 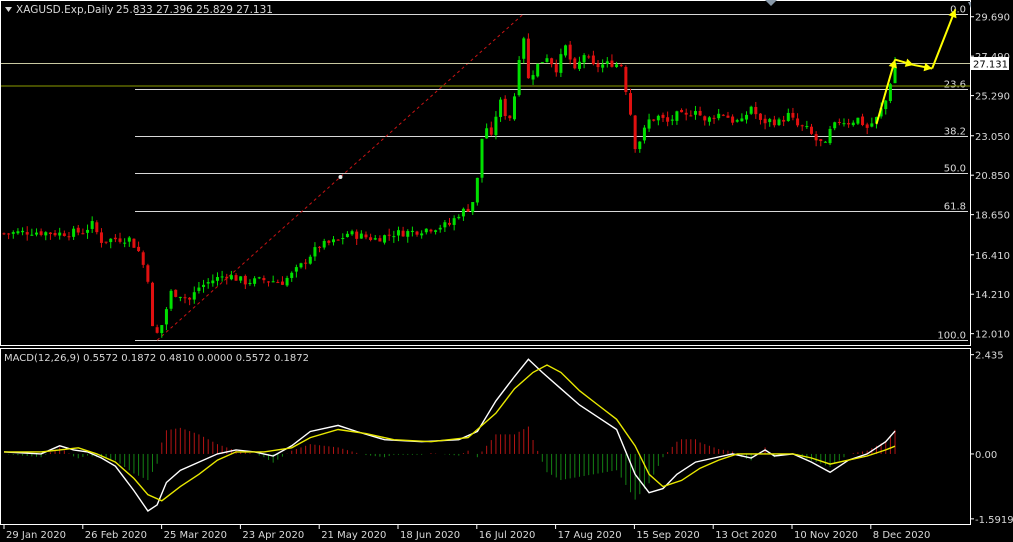 I want to click on fib-level-label: 61.8, so click(x=955, y=207).